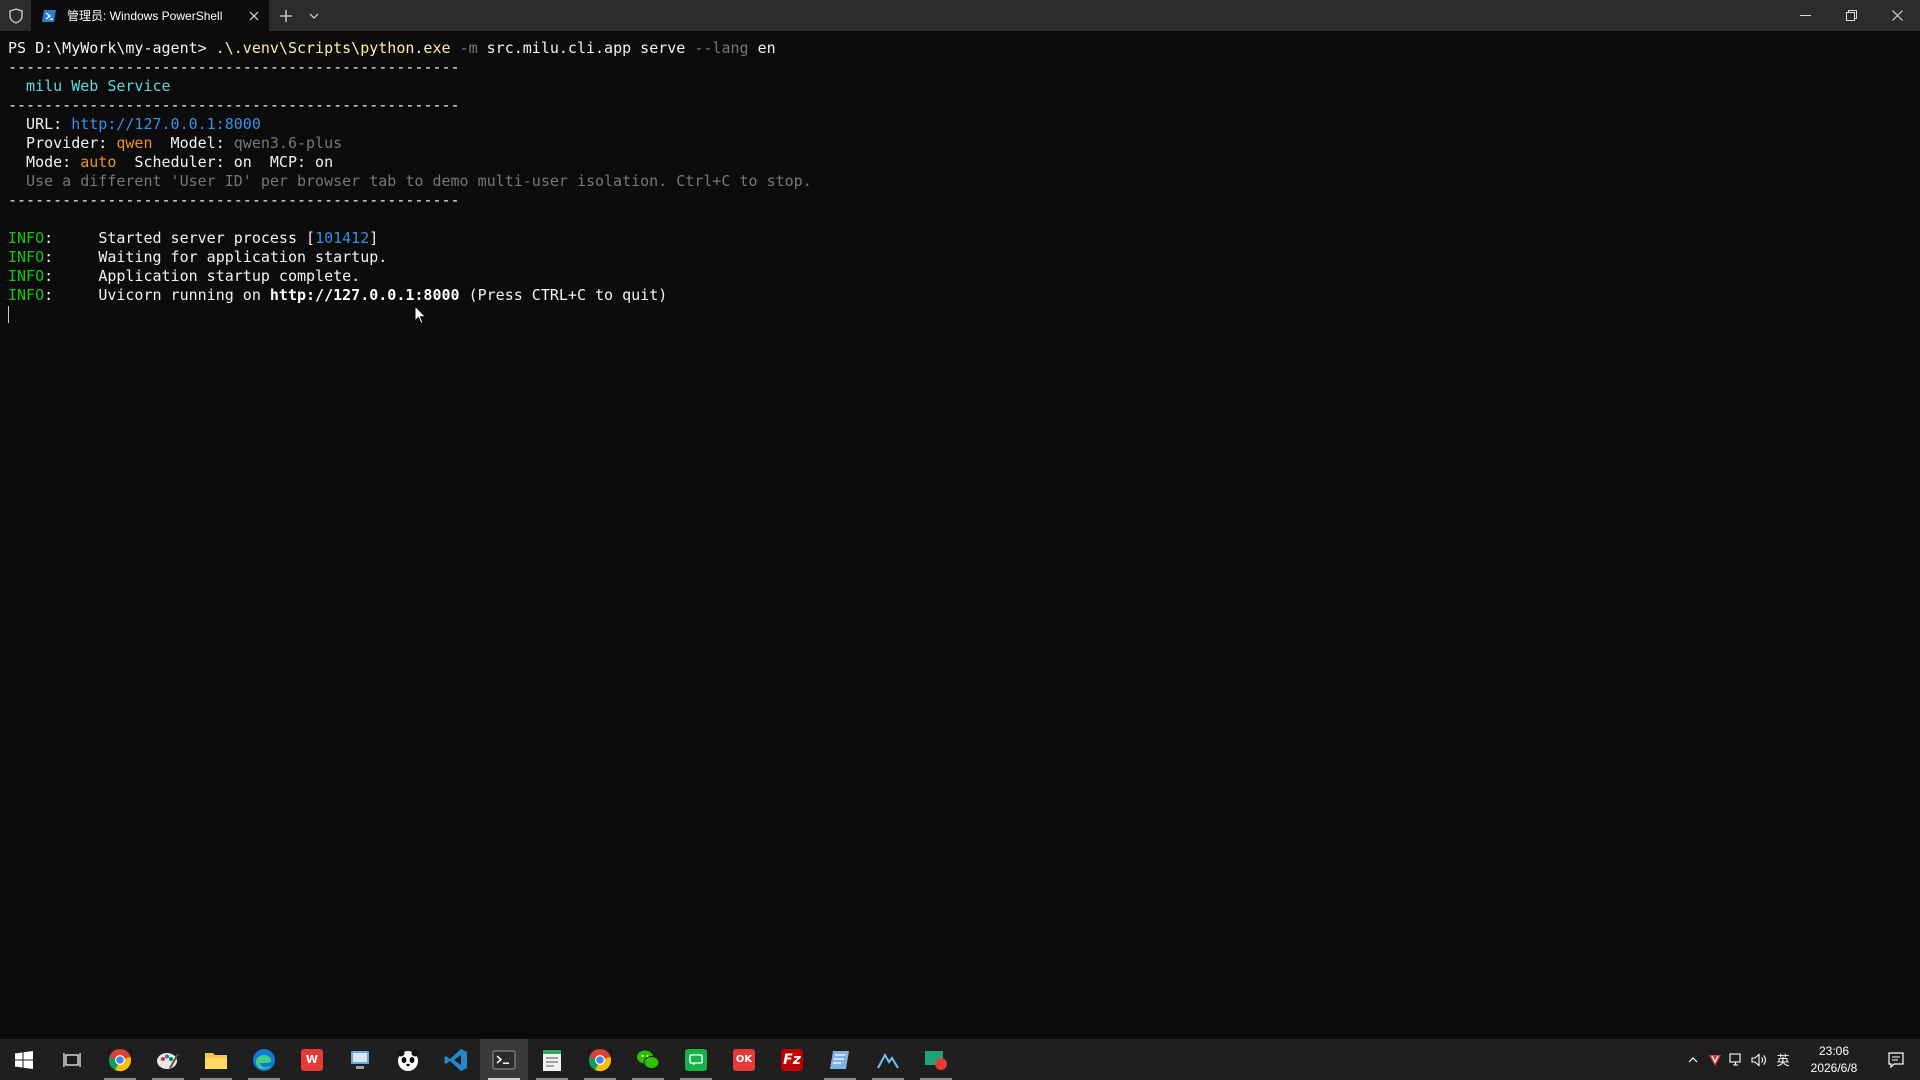  What do you see at coordinates (207, 238) in the screenshot?
I see `log-message: Started server process [` at bounding box center [207, 238].